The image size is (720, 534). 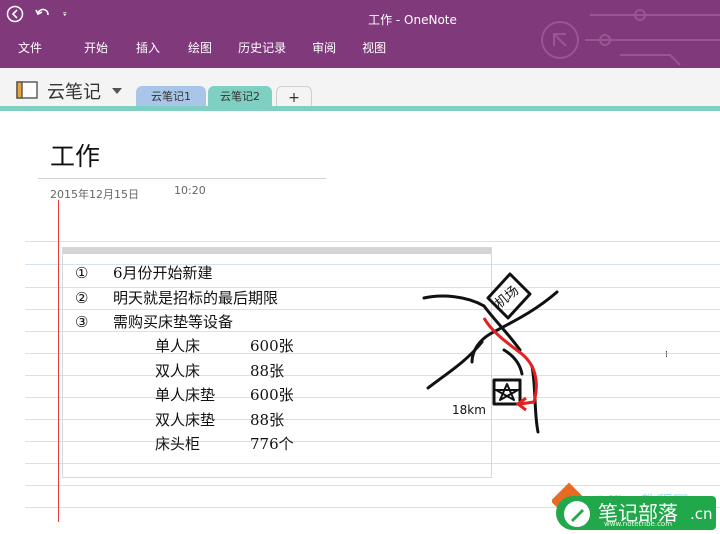 I want to click on ribbon-tab-history: 历史记录, so click(x=262, y=47).